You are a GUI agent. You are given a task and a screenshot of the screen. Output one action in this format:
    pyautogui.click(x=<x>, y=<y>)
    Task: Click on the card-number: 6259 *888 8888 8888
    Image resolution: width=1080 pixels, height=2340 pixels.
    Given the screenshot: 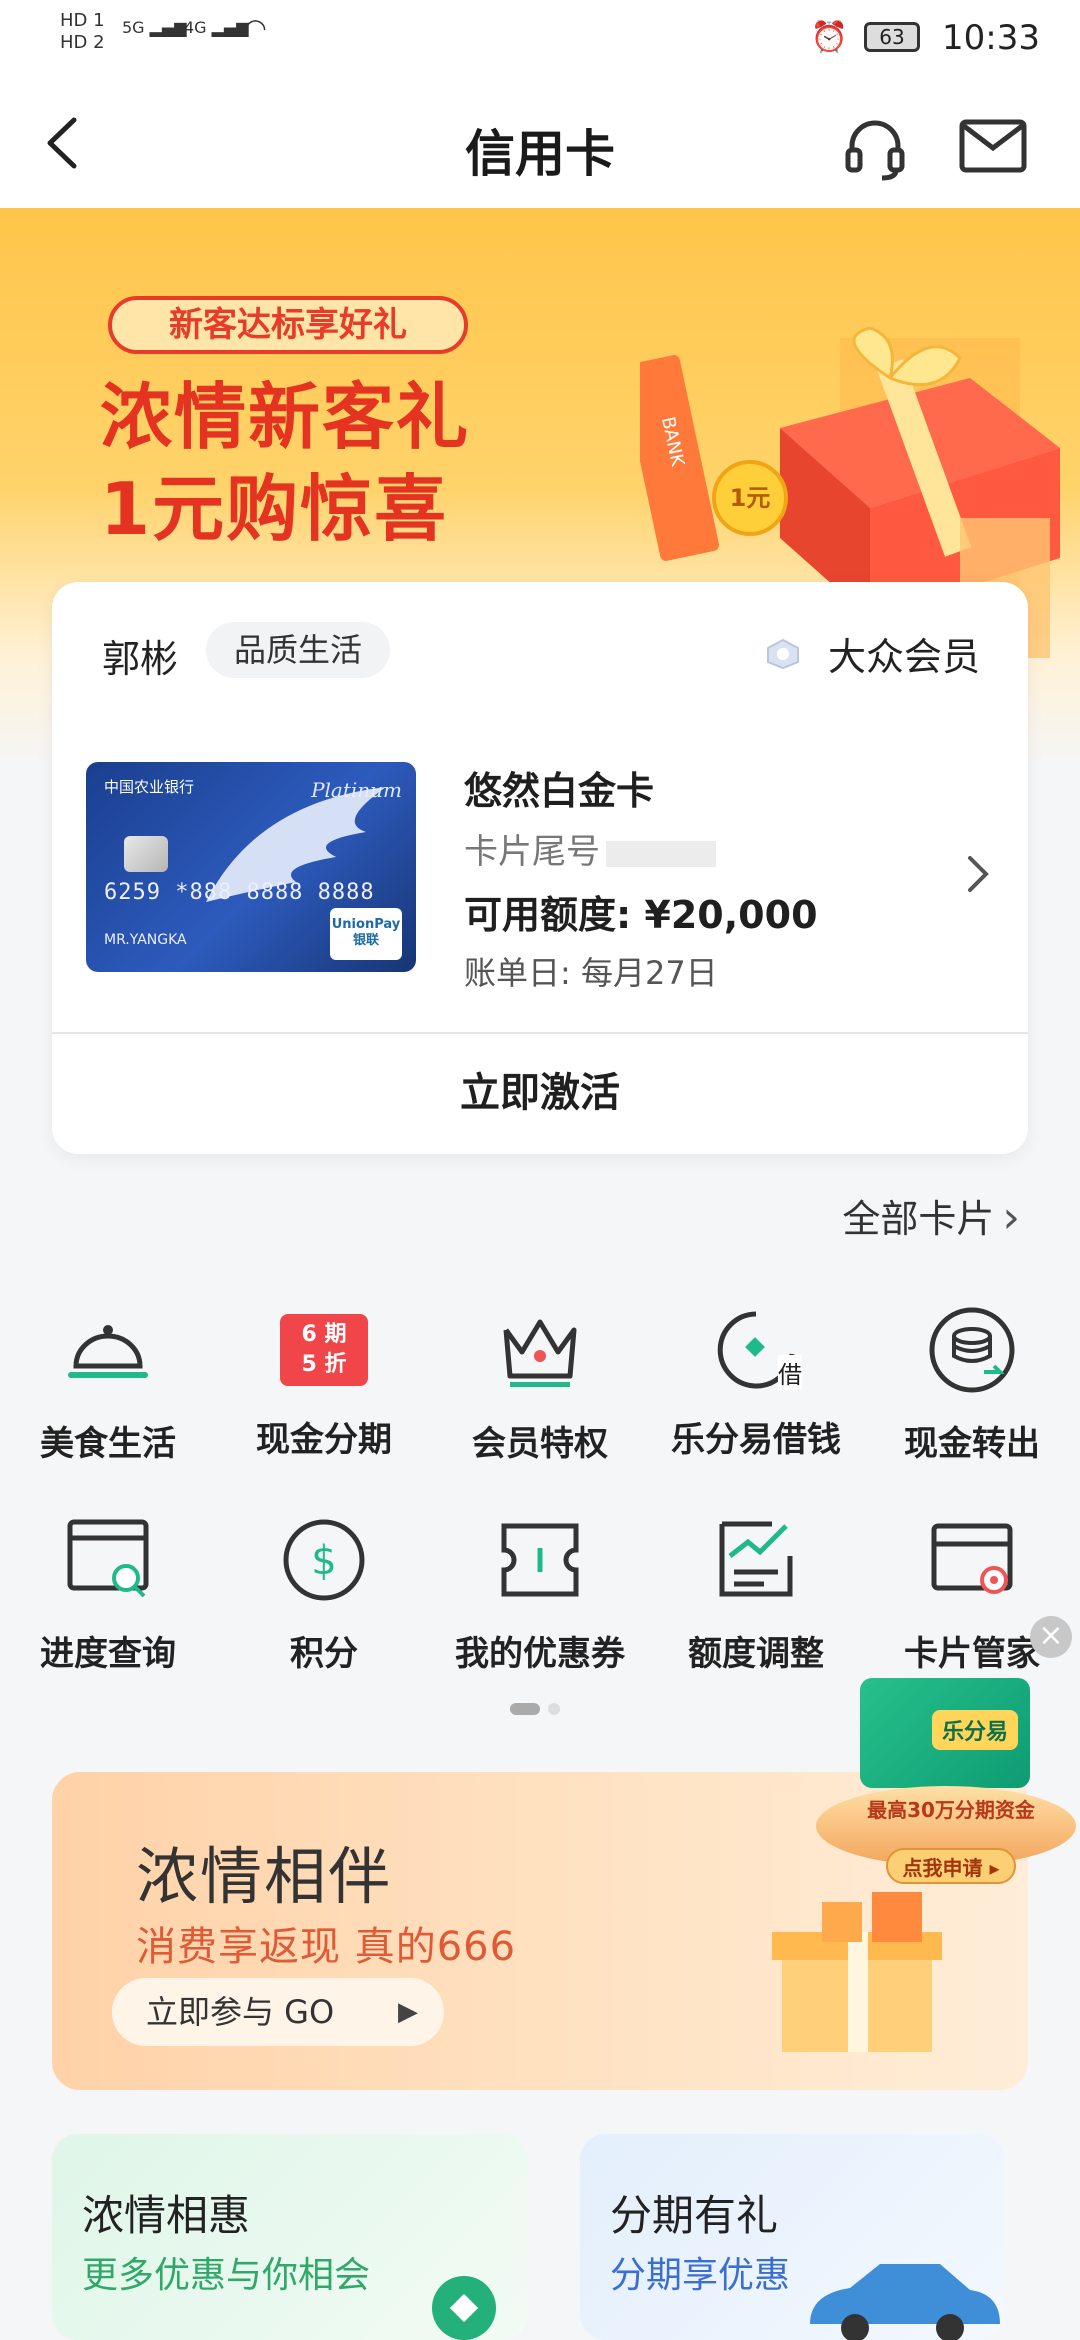 What is the action you would take?
    pyautogui.click(x=239, y=892)
    